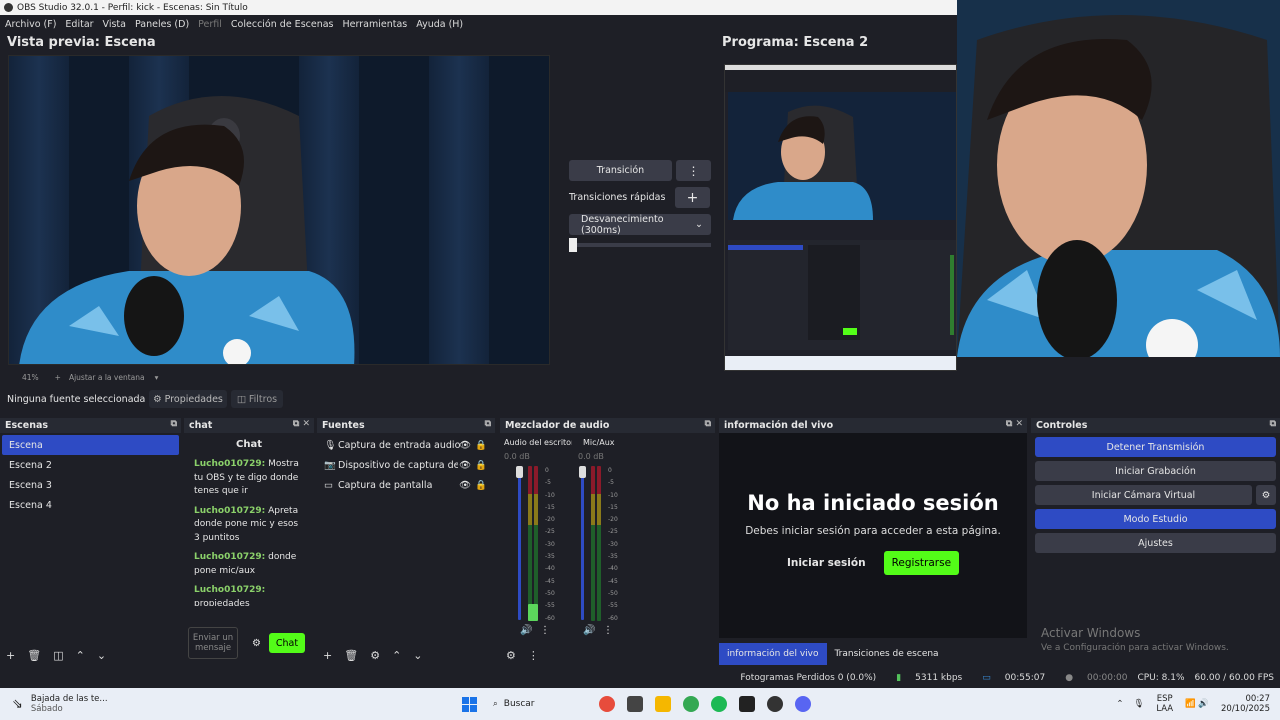 This screenshot has width=1280, height=720. What do you see at coordinates (210, 24) in the screenshot?
I see `menu-perfil: Perfil` at bounding box center [210, 24].